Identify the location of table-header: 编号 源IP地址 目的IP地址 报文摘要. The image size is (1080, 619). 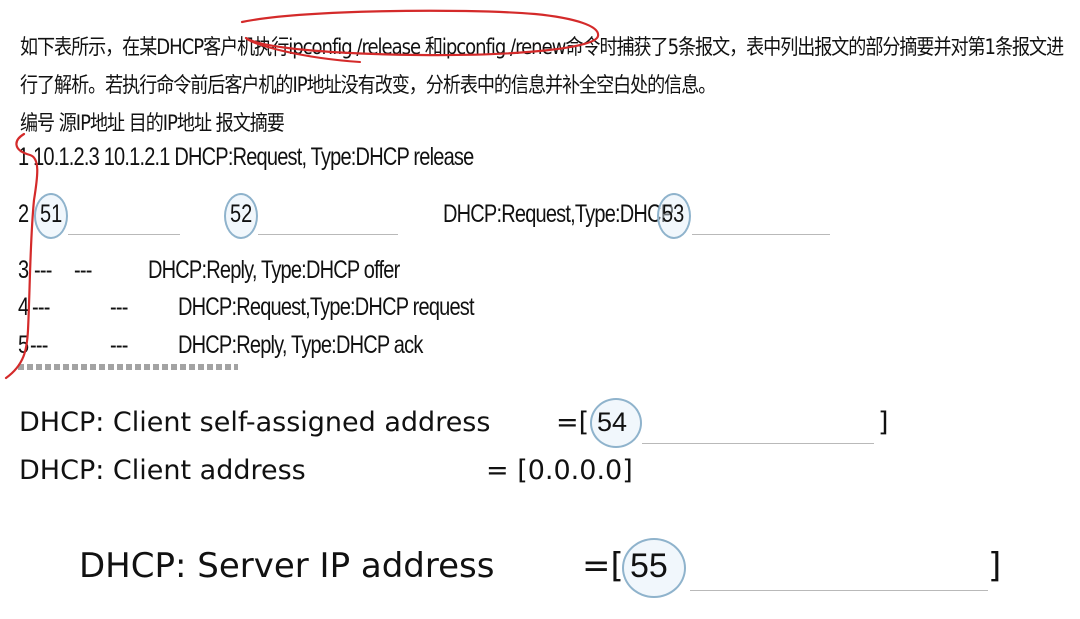
(152, 123).